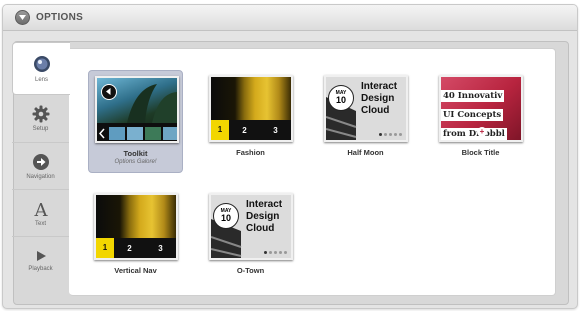 The image size is (580, 311). Describe the element at coordinates (40, 223) in the screenshot. I see `sidebar-item-label: Text` at that location.